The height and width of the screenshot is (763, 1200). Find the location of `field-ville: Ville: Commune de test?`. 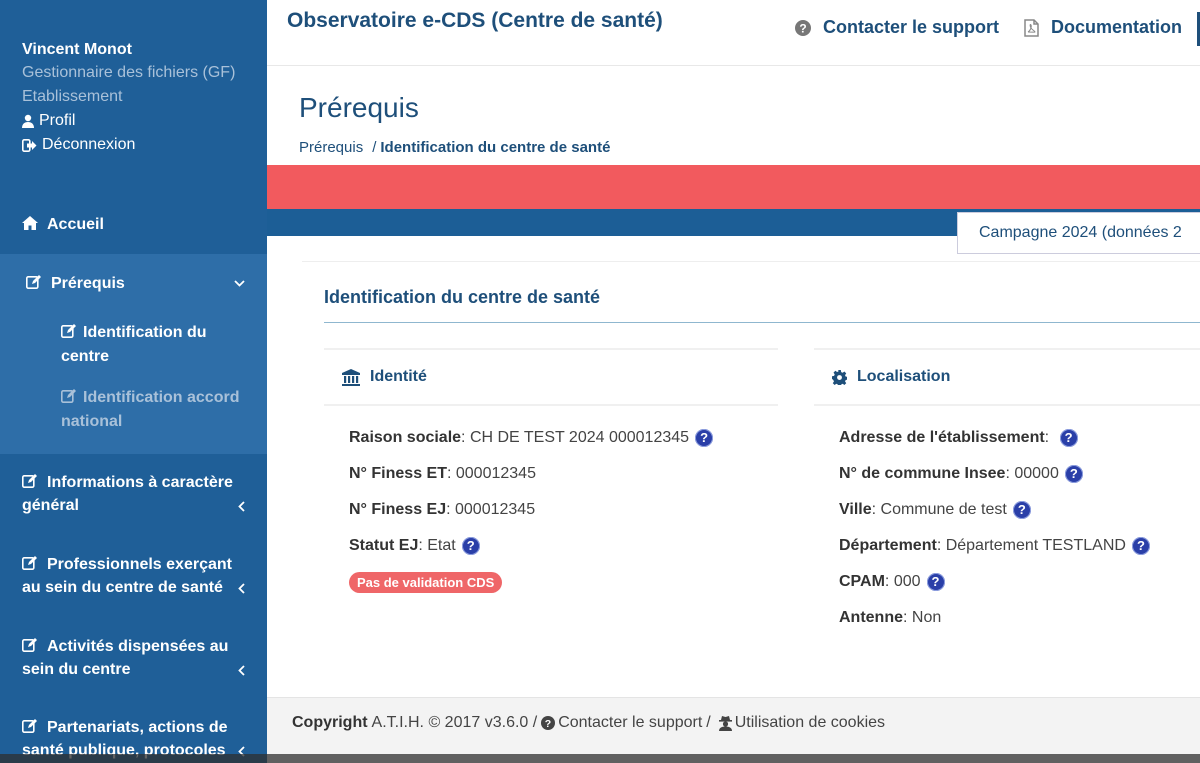

field-ville: Ville: Commune de test? is located at coordinates (935, 510).